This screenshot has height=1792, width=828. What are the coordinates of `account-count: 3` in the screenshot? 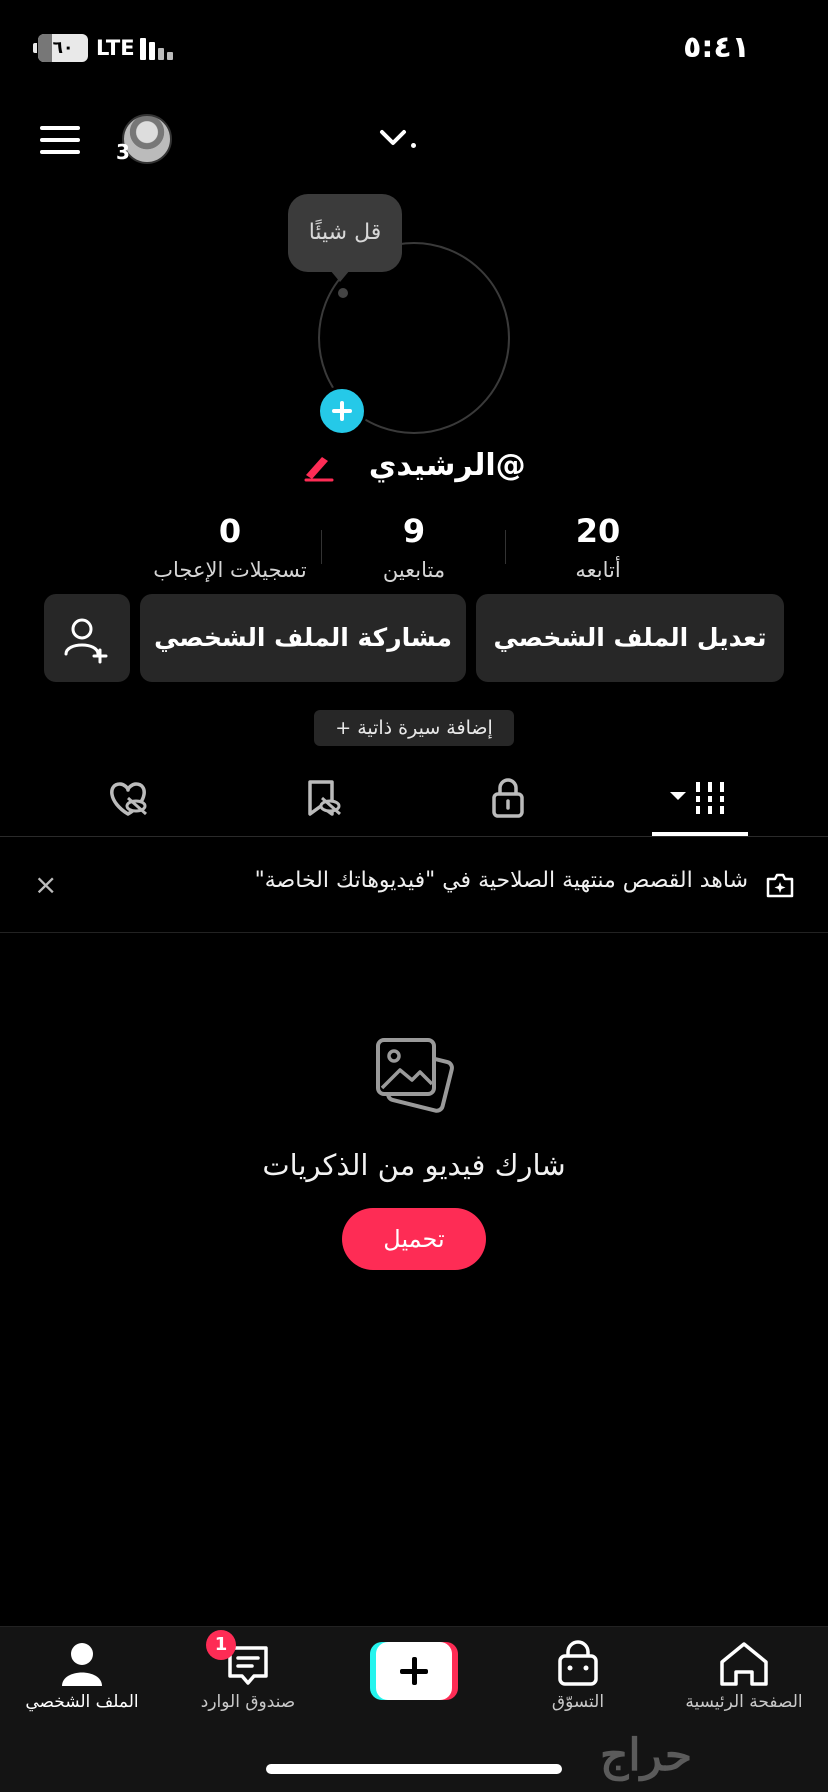 It's located at (123, 152).